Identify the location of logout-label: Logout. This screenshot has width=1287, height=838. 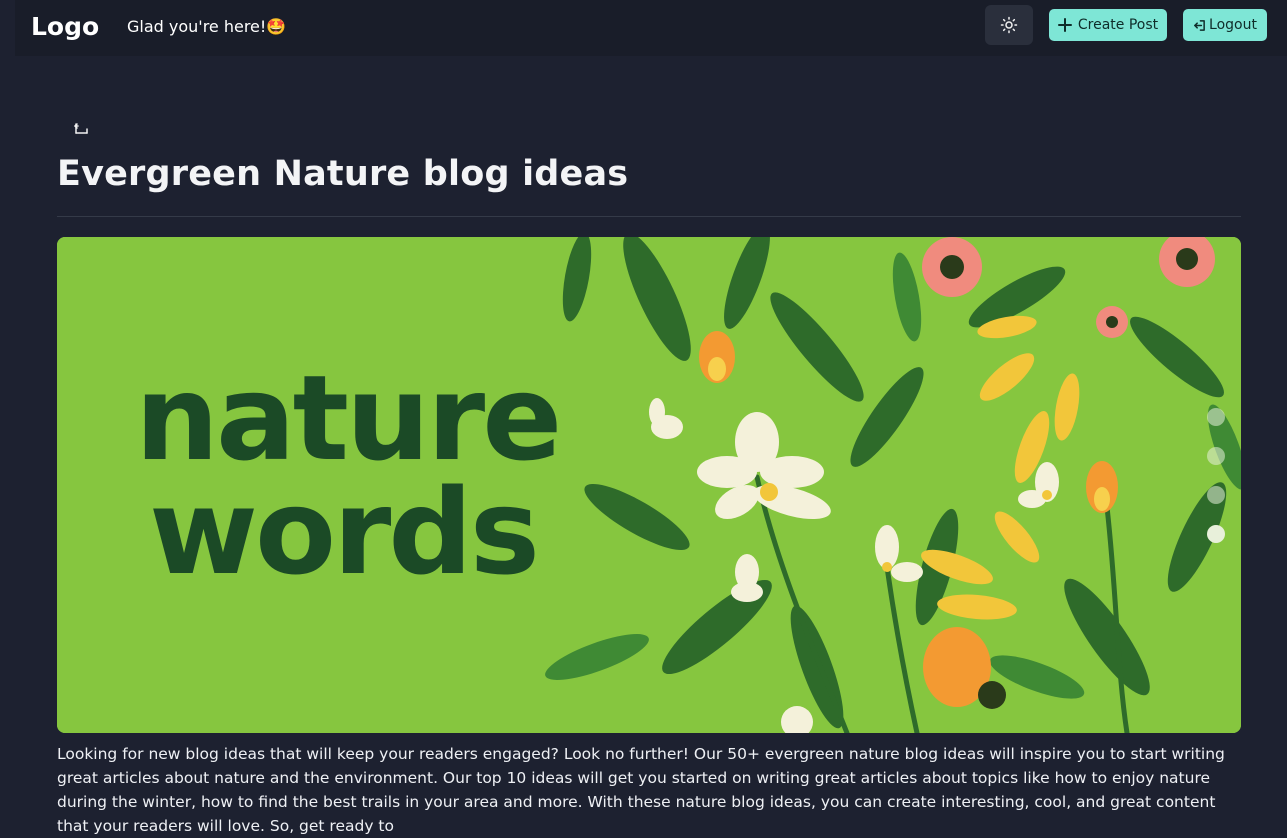
(1233, 25).